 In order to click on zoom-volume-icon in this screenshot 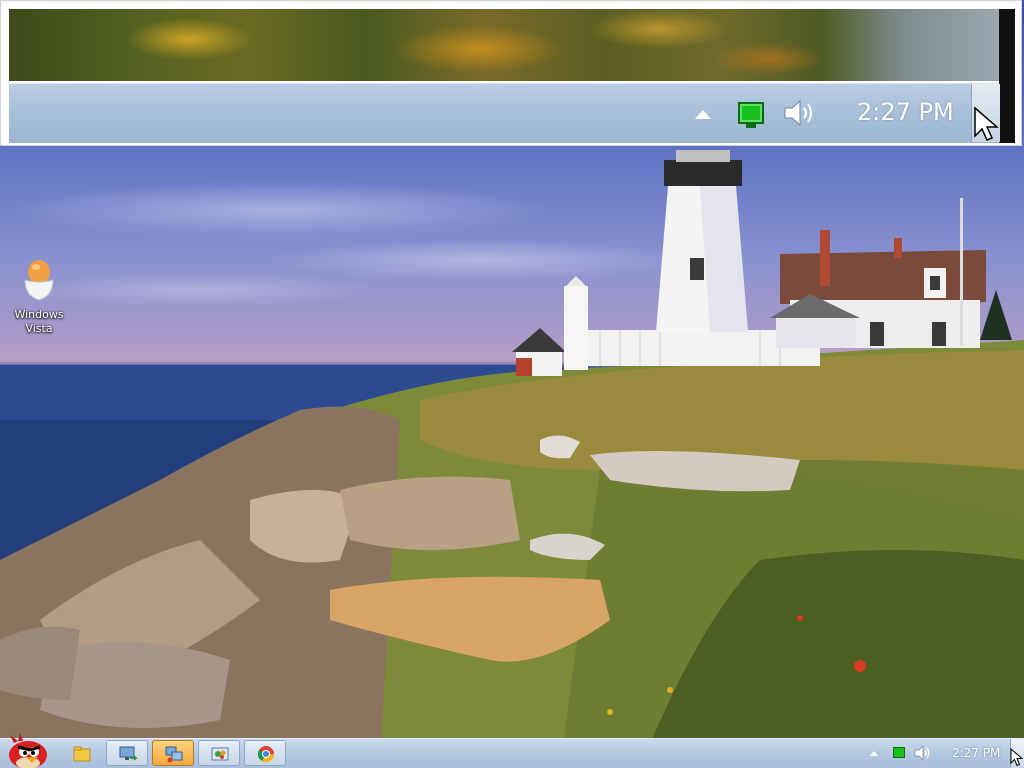, I will do `click(798, 113)`.